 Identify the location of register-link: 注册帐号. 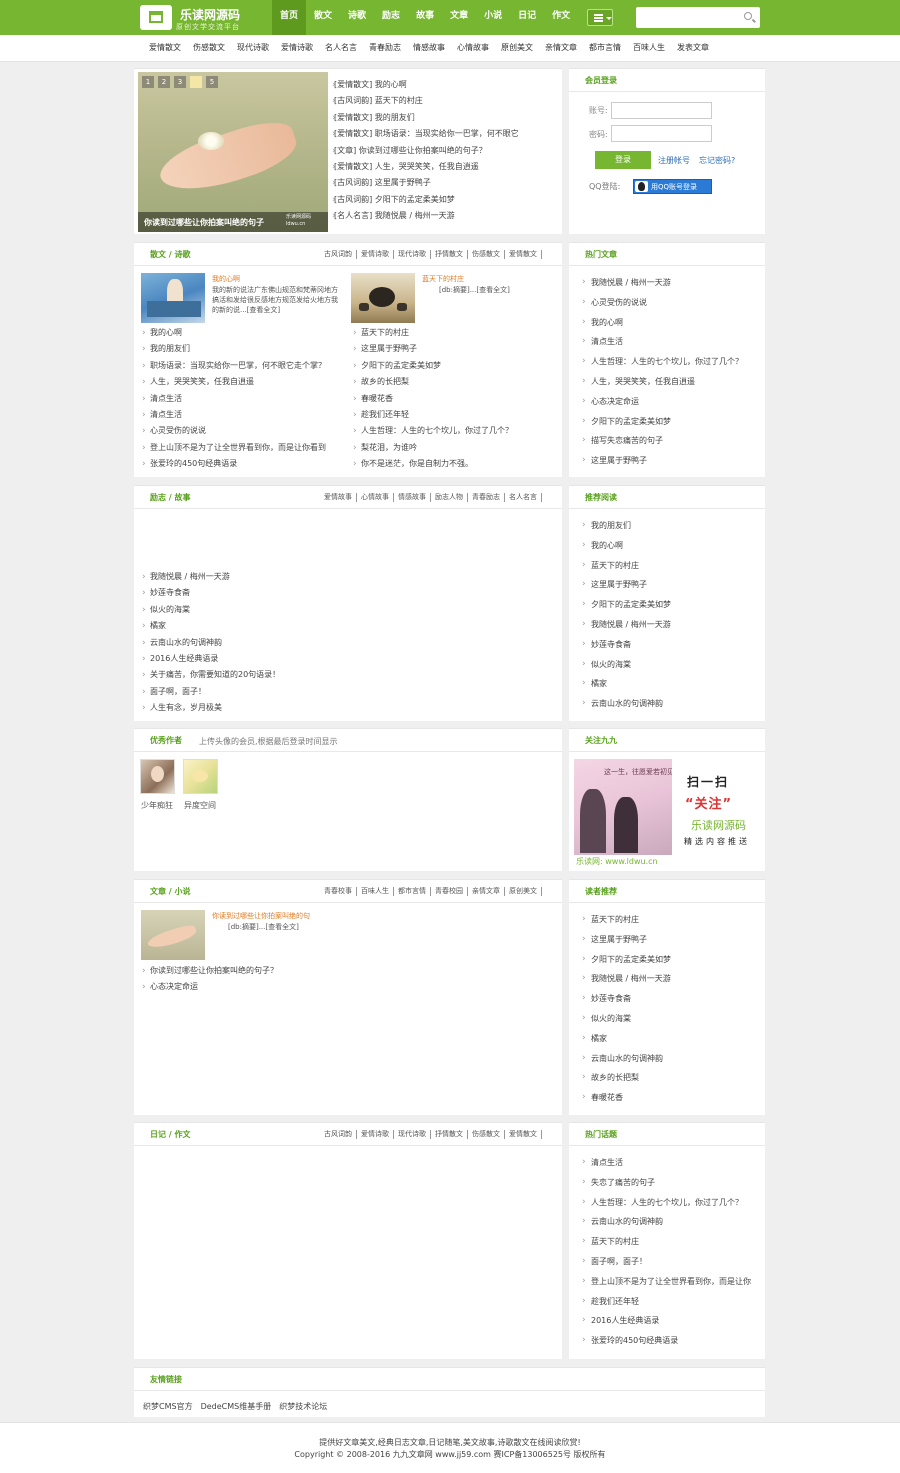
(674, 160).